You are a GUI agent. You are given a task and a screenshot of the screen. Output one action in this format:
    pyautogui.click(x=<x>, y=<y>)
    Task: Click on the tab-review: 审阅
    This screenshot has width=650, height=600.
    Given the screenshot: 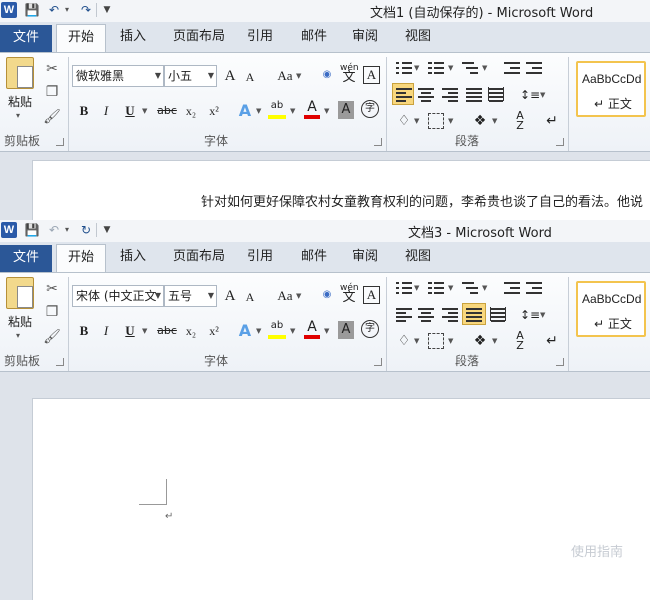 What is the action you would take?
    pyautogui.click(x=365, y=38)
    